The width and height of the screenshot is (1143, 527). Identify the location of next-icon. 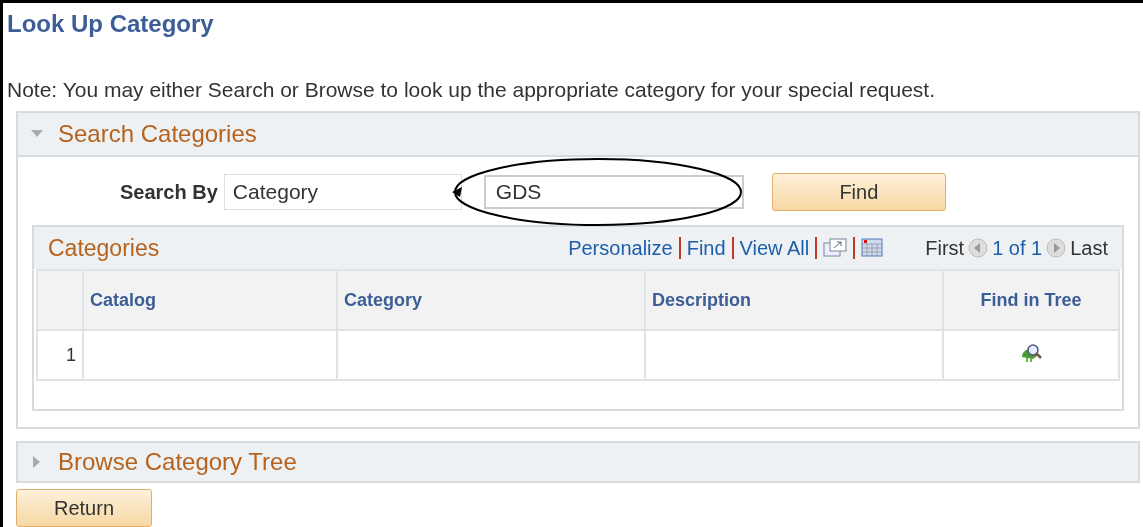
(1056, 248).